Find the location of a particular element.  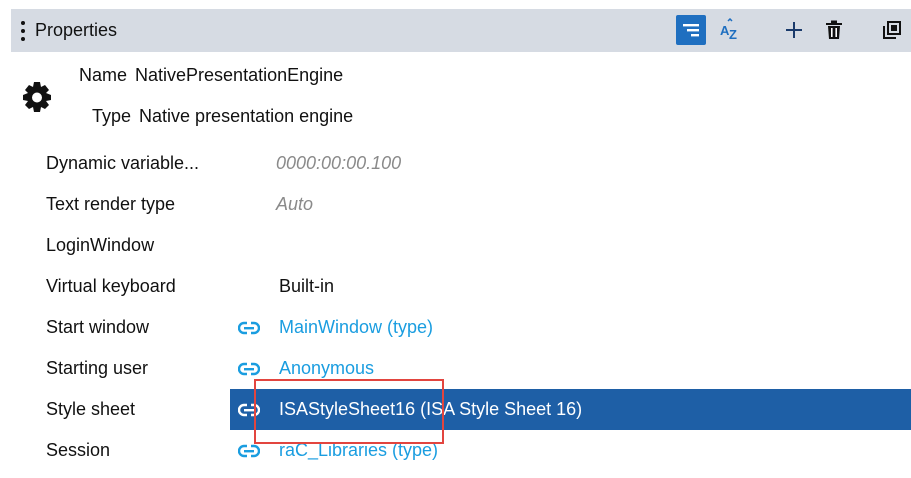

popout-icon is located at coordinates (892, 30).